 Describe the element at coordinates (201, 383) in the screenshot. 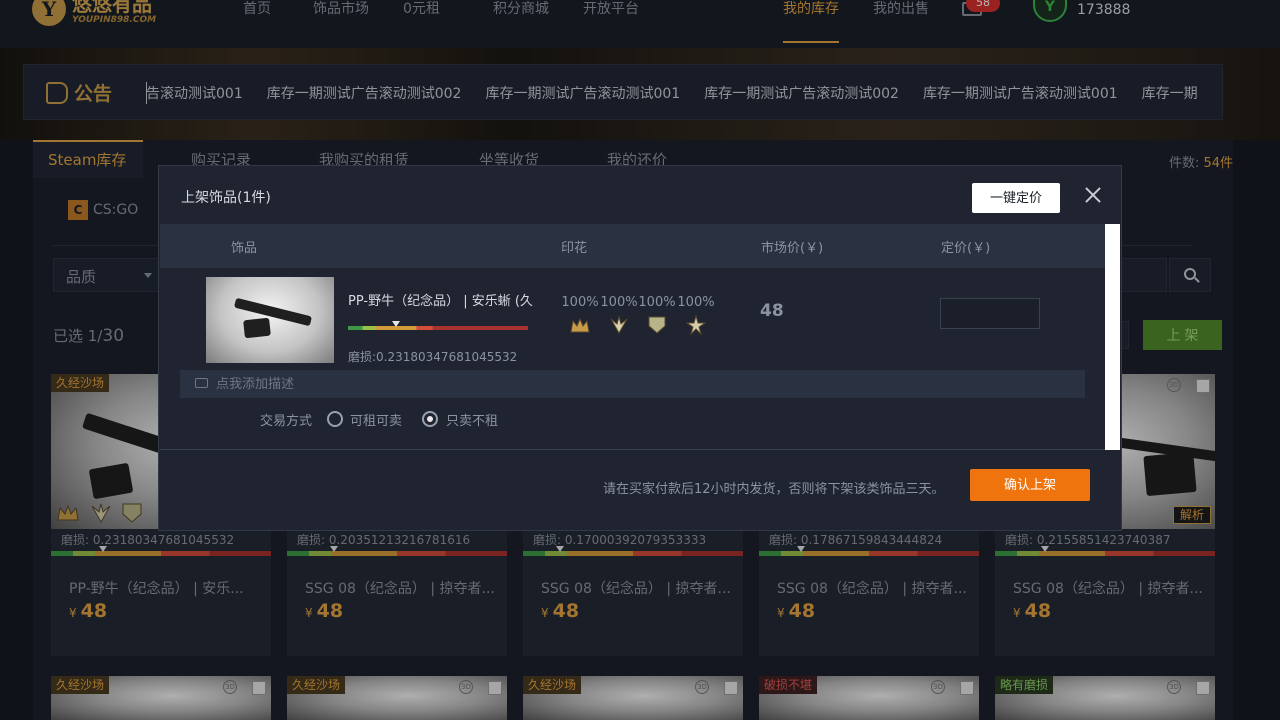

I see `comment-icon` at that location.